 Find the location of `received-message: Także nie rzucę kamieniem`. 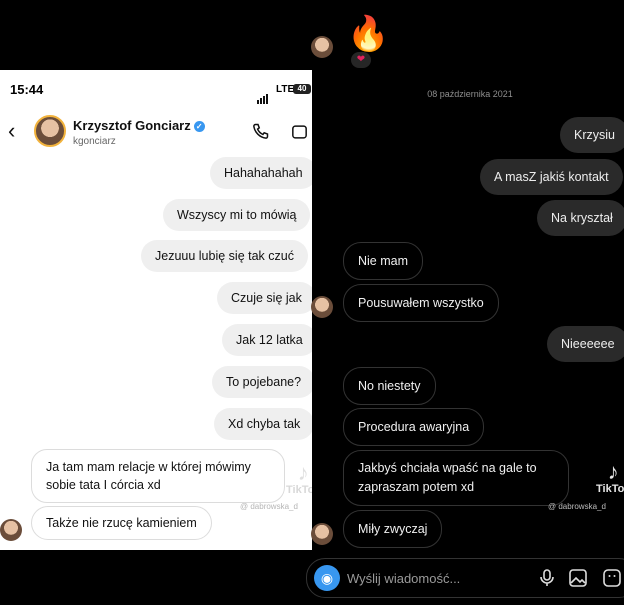

received-message: Także nie rzucę kamieniem is located at coordinates (121, 523).